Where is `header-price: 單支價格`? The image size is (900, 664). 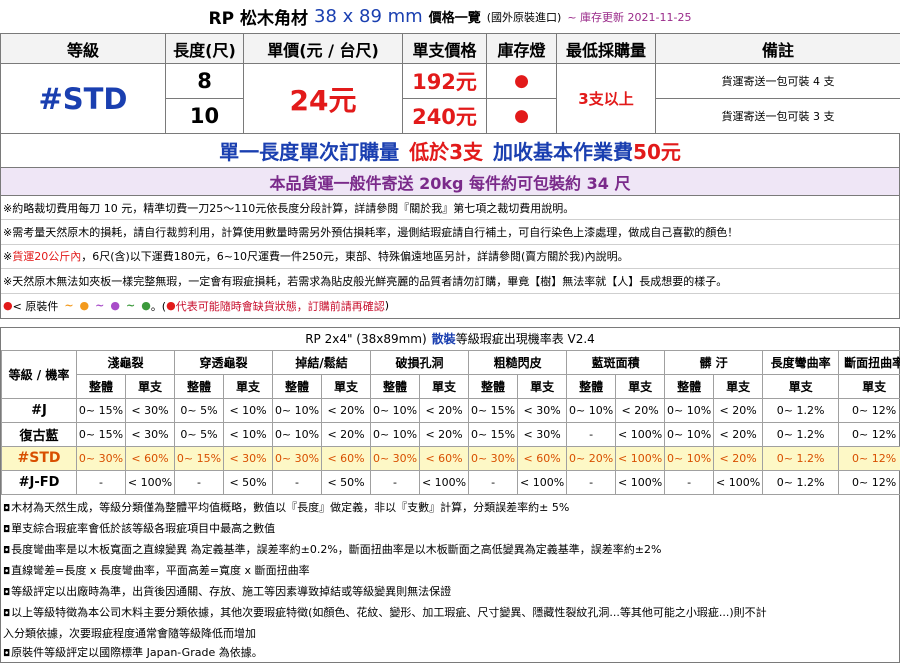
header-price: 單支價格 is located at coordinates (444, 48).